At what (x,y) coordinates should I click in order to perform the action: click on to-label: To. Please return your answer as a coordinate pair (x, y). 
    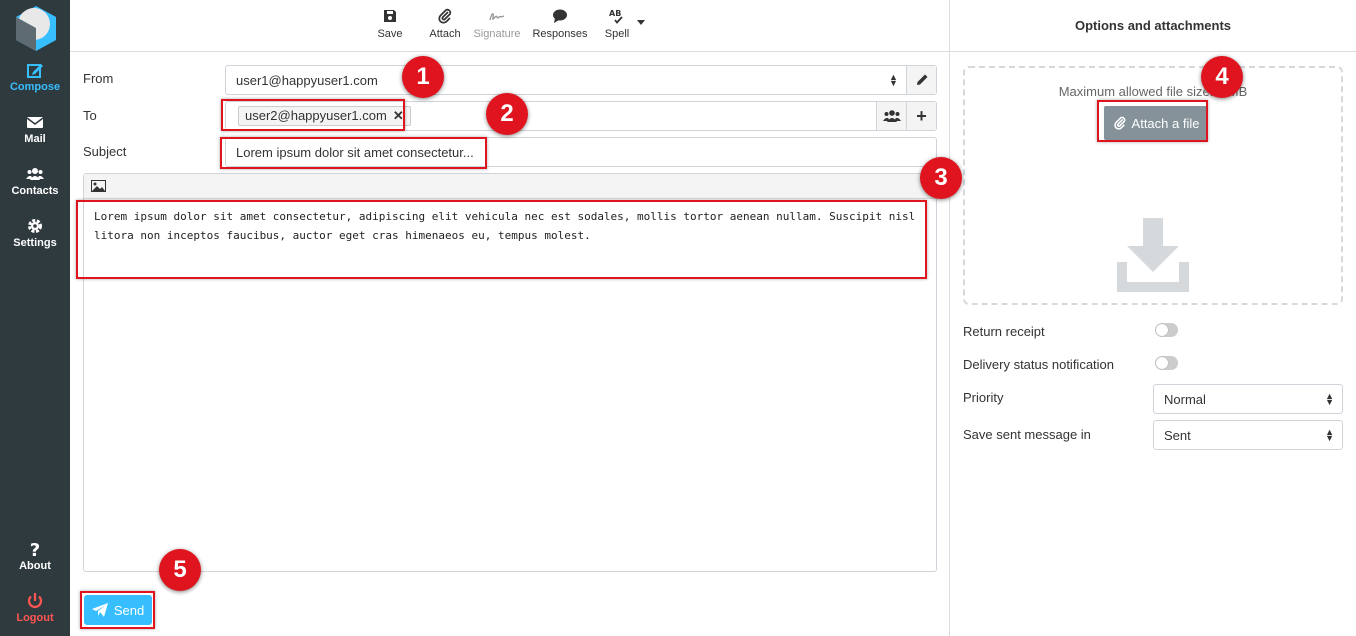
    Looking at the image, I should click on (90, 115).